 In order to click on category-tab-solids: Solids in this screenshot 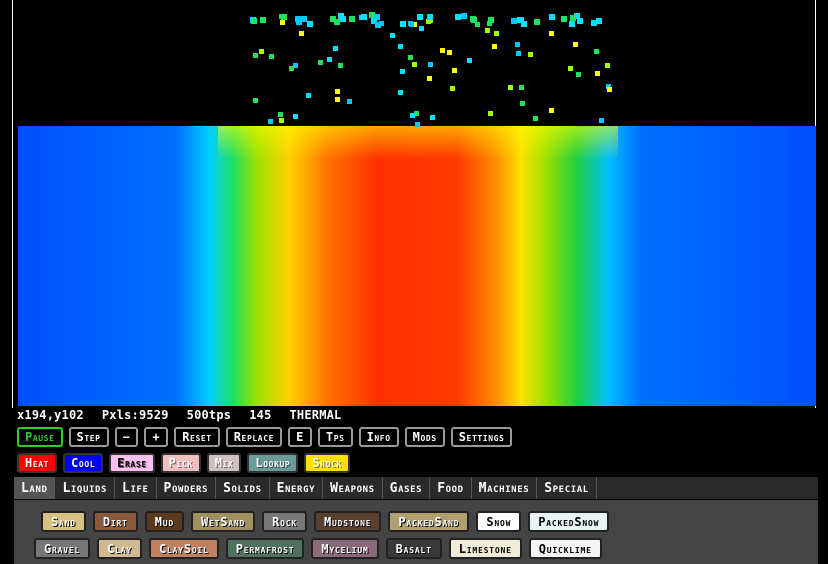, I will do `click(243, 488)`.